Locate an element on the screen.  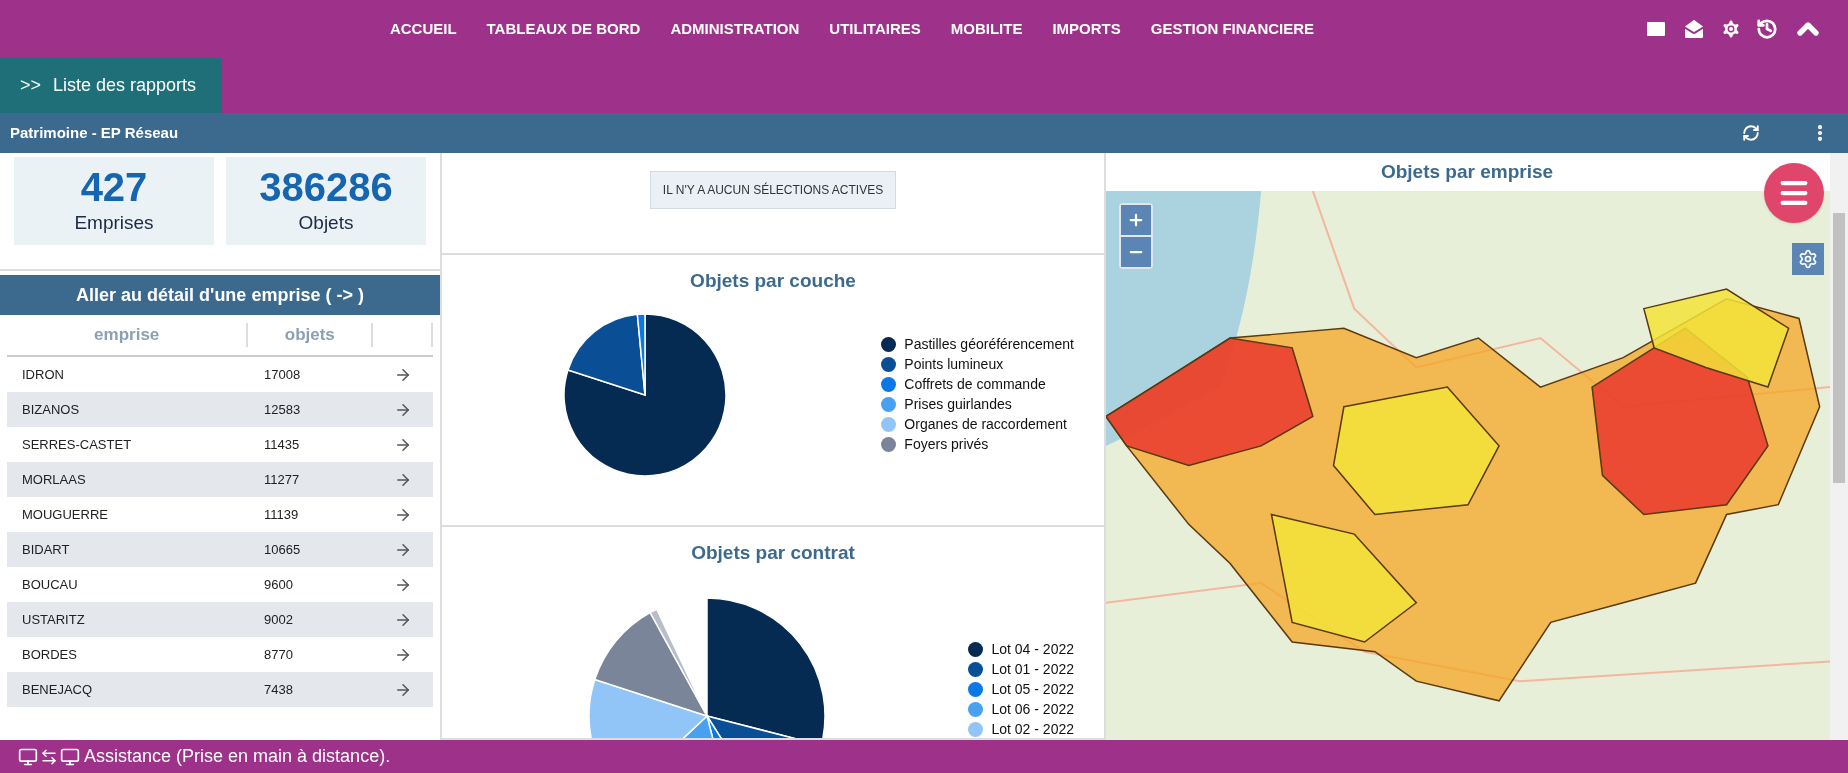
table-cell-text: BENEJACQ is located at coordinates (57, 689).